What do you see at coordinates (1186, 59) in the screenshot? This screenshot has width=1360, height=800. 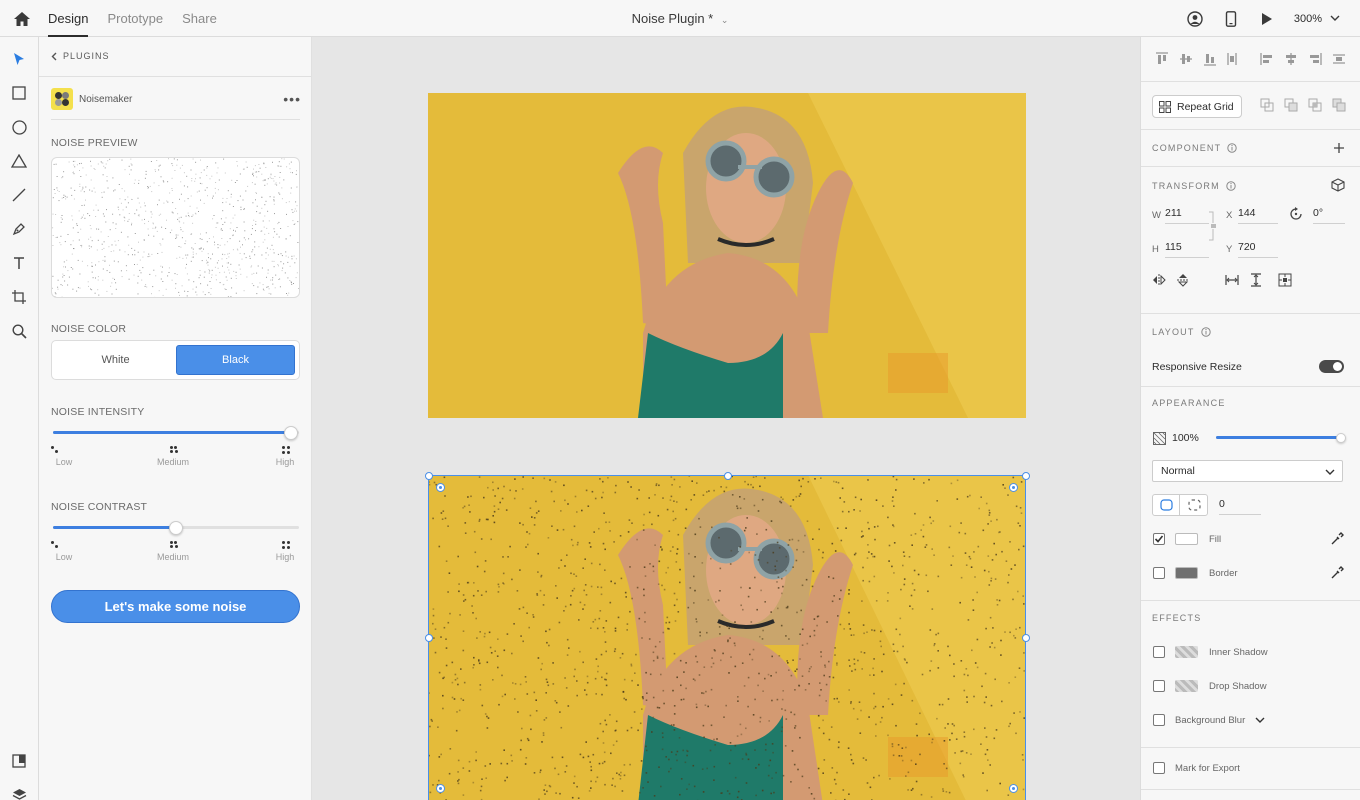 I see `align-middle-icon` at bounding box center [1186, 59].